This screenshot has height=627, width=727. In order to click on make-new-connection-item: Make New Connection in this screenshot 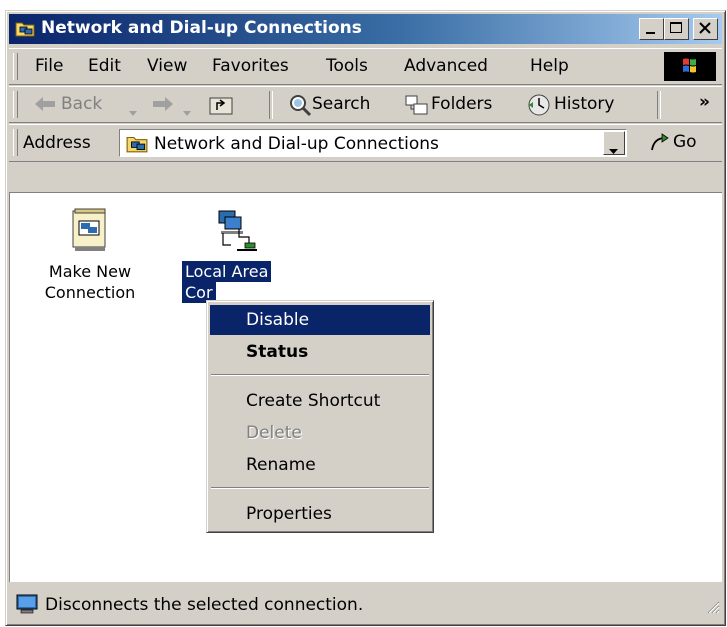, I will do `click(90, 255)`.